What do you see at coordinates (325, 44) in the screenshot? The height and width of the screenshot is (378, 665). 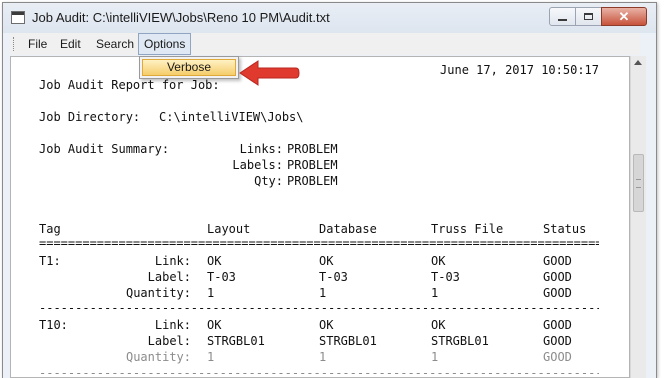 I see `menu-bar: File Edit Search Options` at bounding box center [325, 44].